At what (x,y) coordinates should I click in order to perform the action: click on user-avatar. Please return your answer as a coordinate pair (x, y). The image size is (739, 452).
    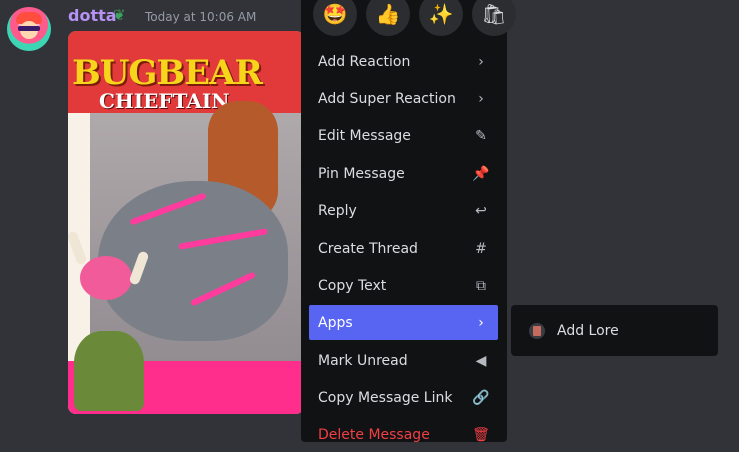
    Looking at the image, I should click on (29, 29).